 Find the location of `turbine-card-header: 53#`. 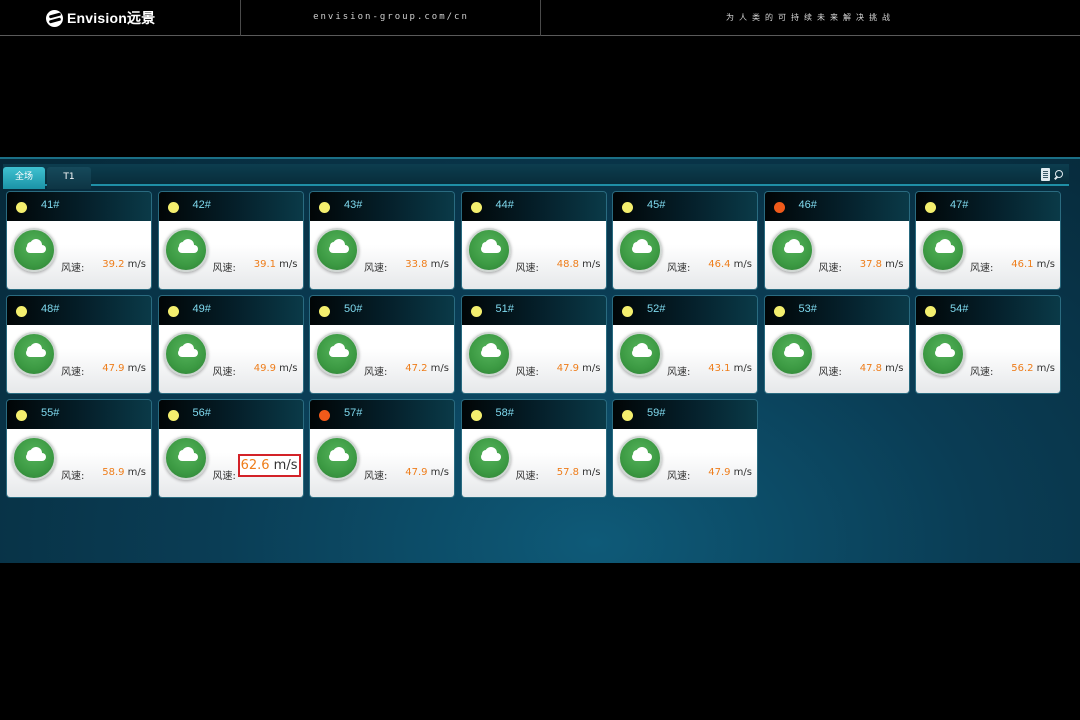

turbine-card-header: 53# is located at coordinates (836, 310).